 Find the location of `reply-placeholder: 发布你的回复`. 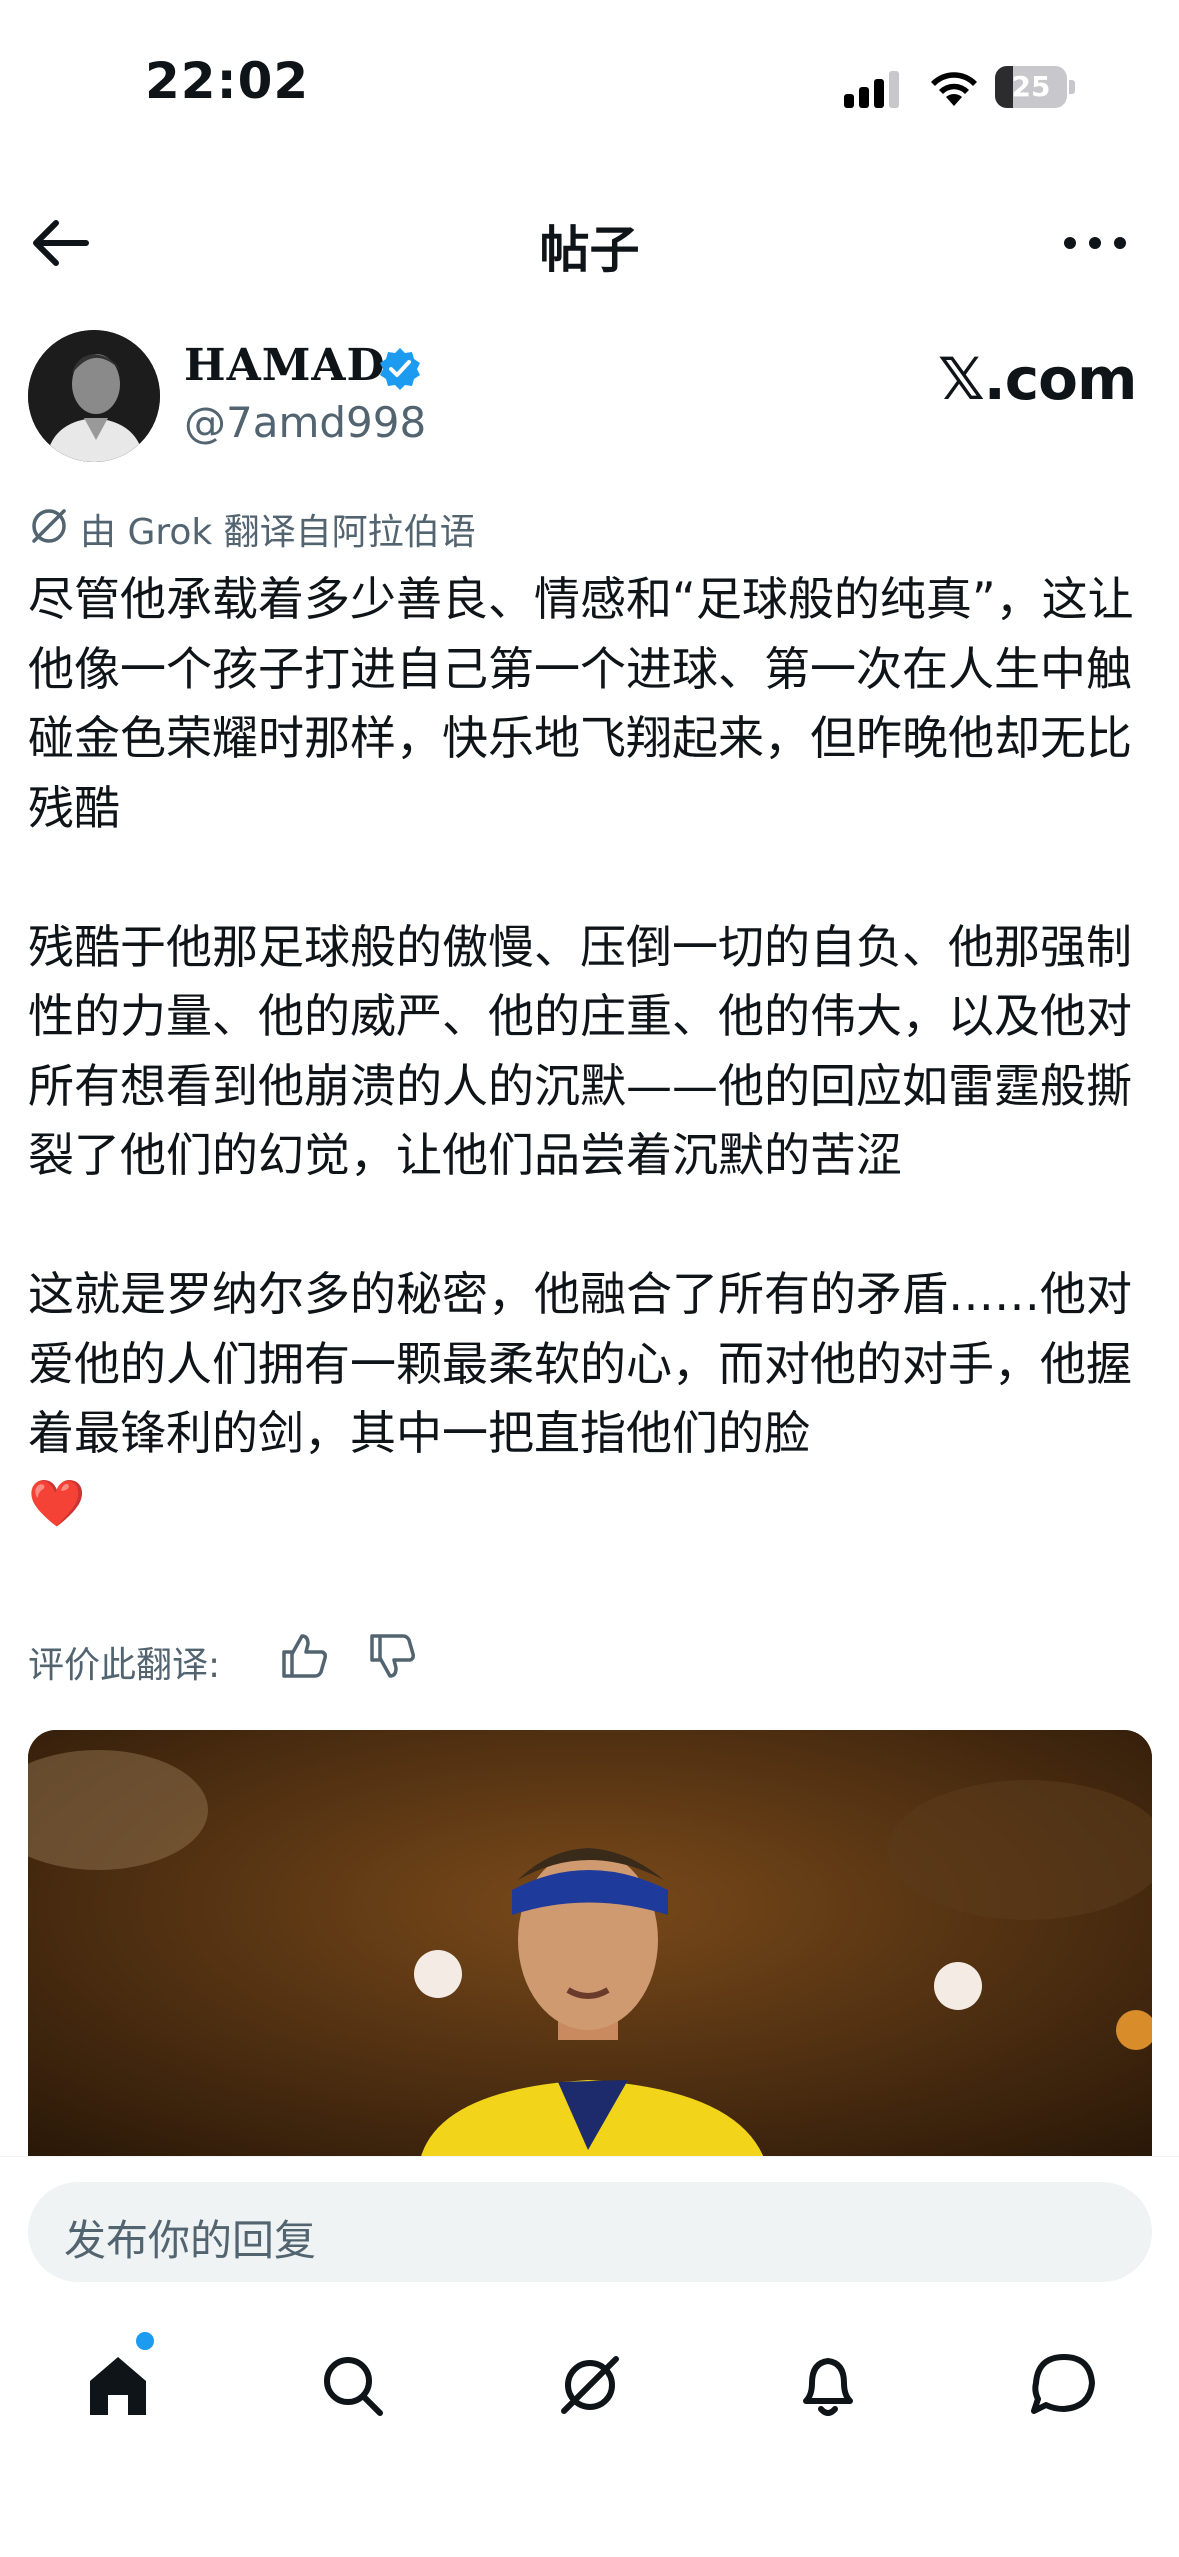

reply-placeholder: 发布你的回复 is located at coordinates (190, 2240).